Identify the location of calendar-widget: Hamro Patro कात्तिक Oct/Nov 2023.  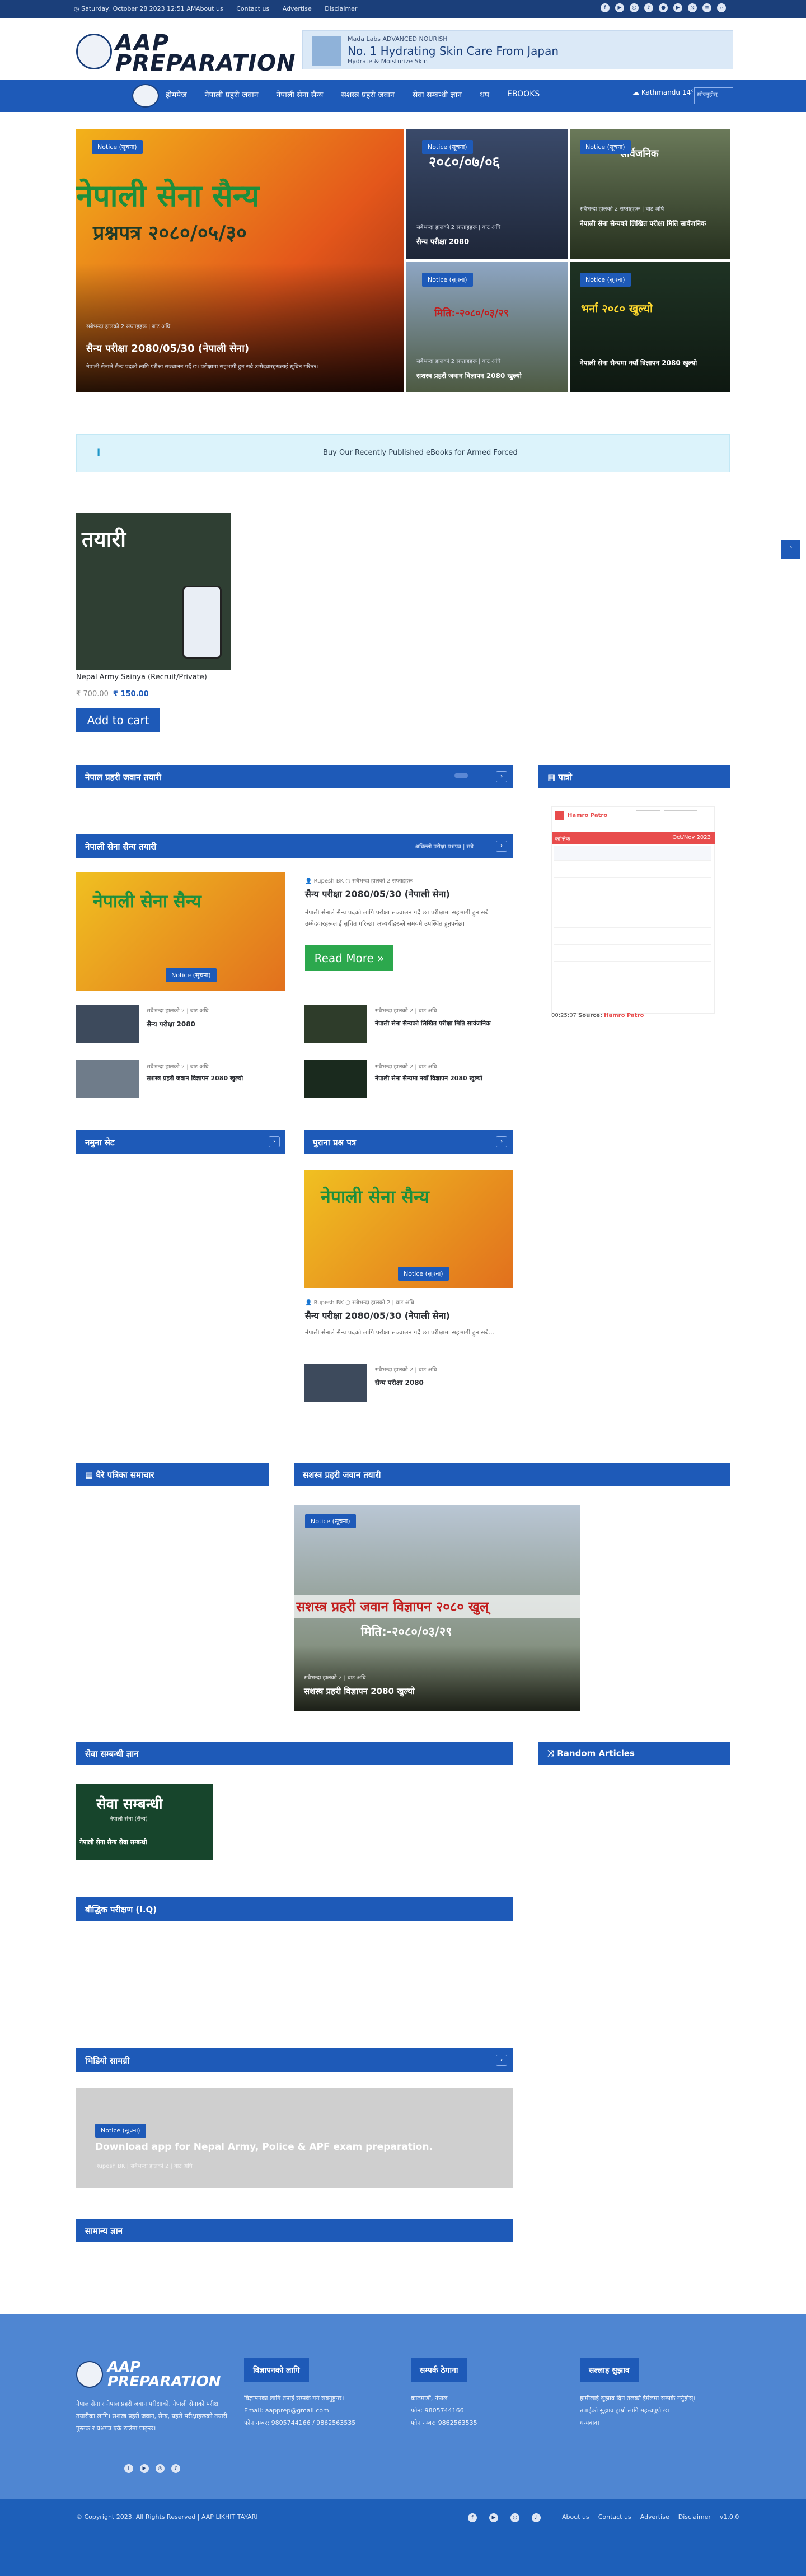
(633, 910).